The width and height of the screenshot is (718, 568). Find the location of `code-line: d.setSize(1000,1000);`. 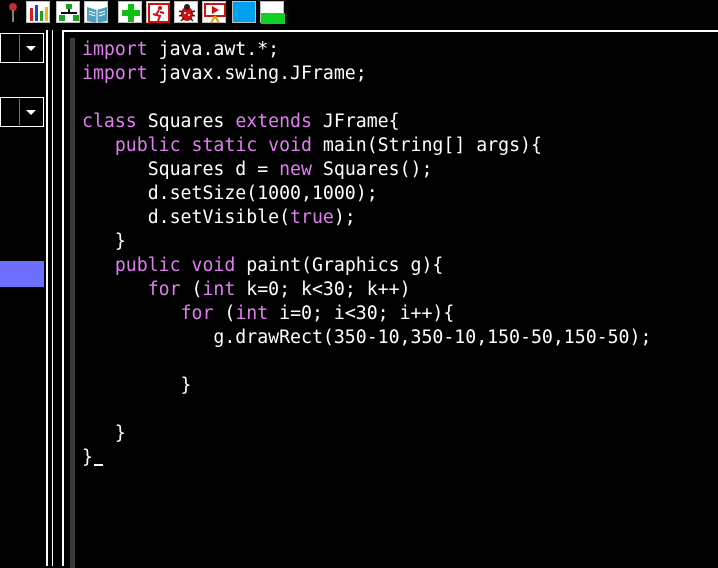

code-line: d.setSize(1000,1000); is located at coordinates (366, 194).